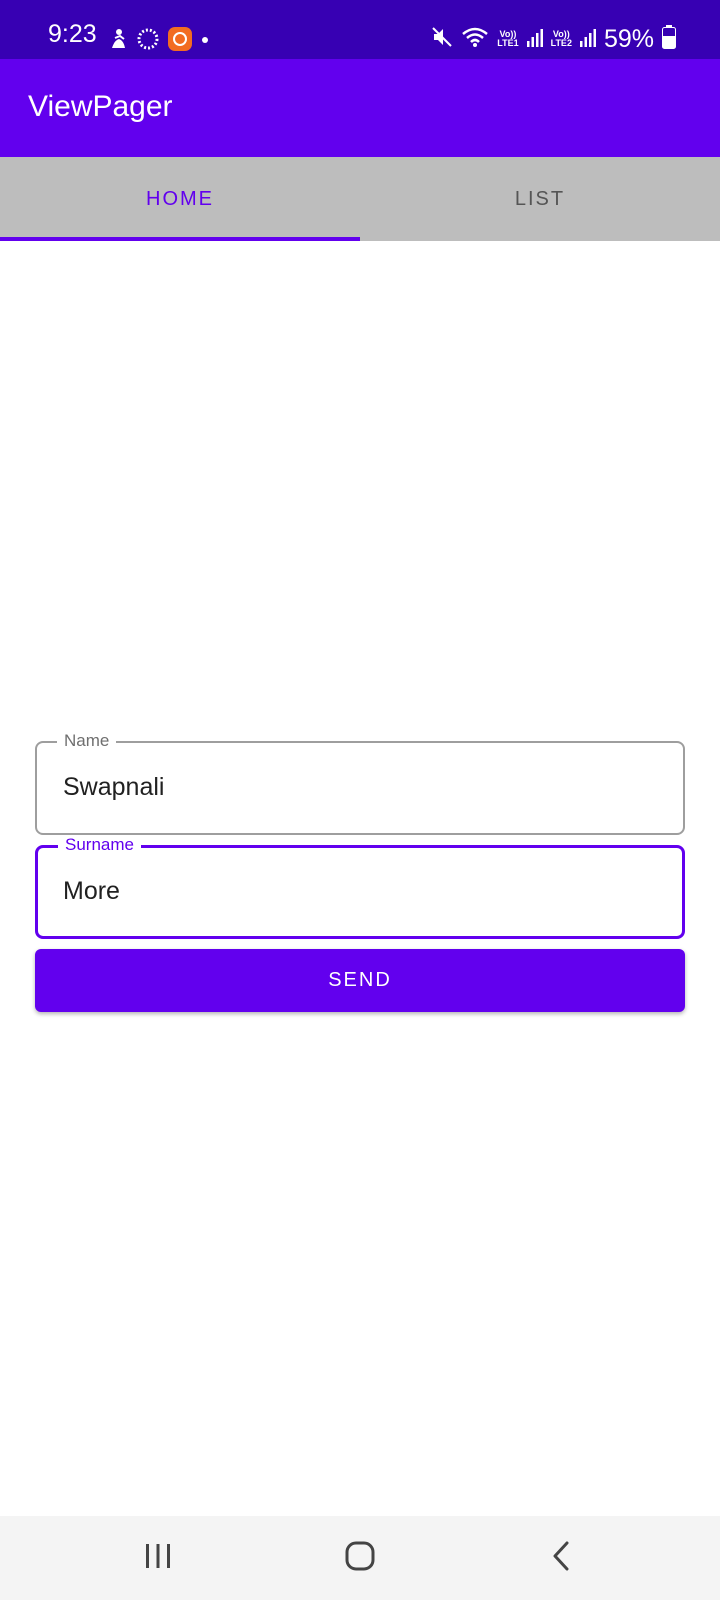 This screenshot has height=1600, width=720. What do you see at coordinates (100, 106) in the screenshot?
I see `app-title: ViewPager` at bounding box center [100, 106].